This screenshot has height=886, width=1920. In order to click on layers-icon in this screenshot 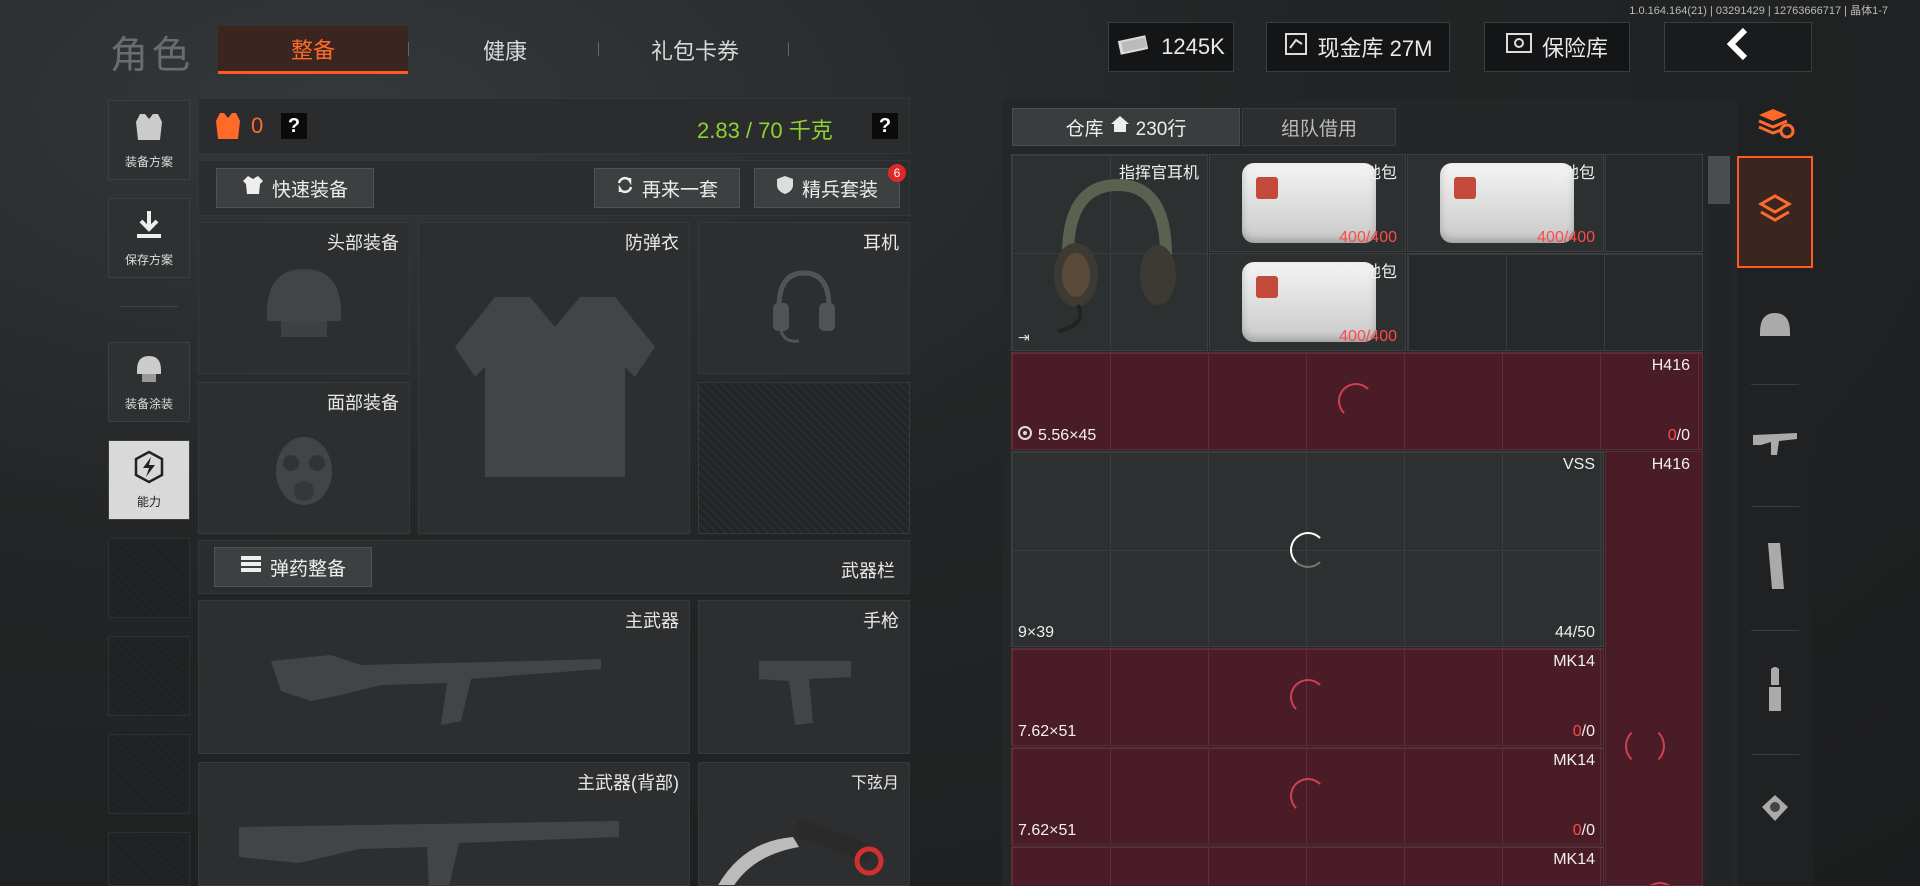, I will do `click(1775, 212)`.